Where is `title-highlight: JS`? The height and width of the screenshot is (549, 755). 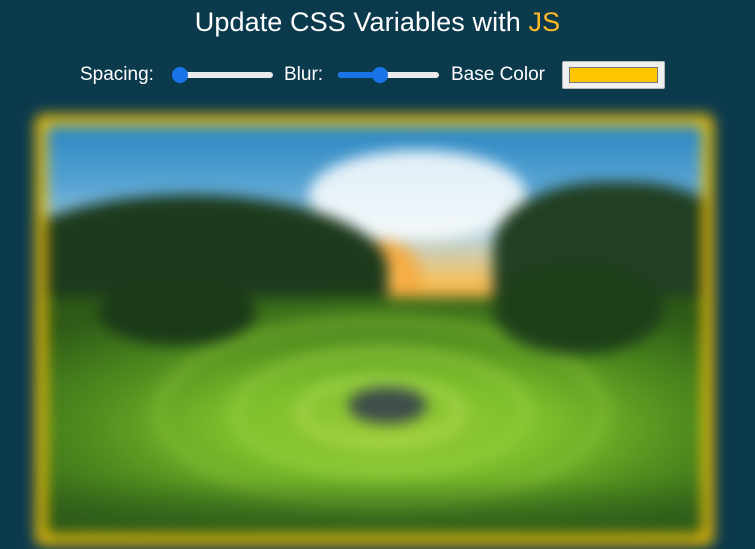 title-highlight: JS is located at coordinates (544, 22).